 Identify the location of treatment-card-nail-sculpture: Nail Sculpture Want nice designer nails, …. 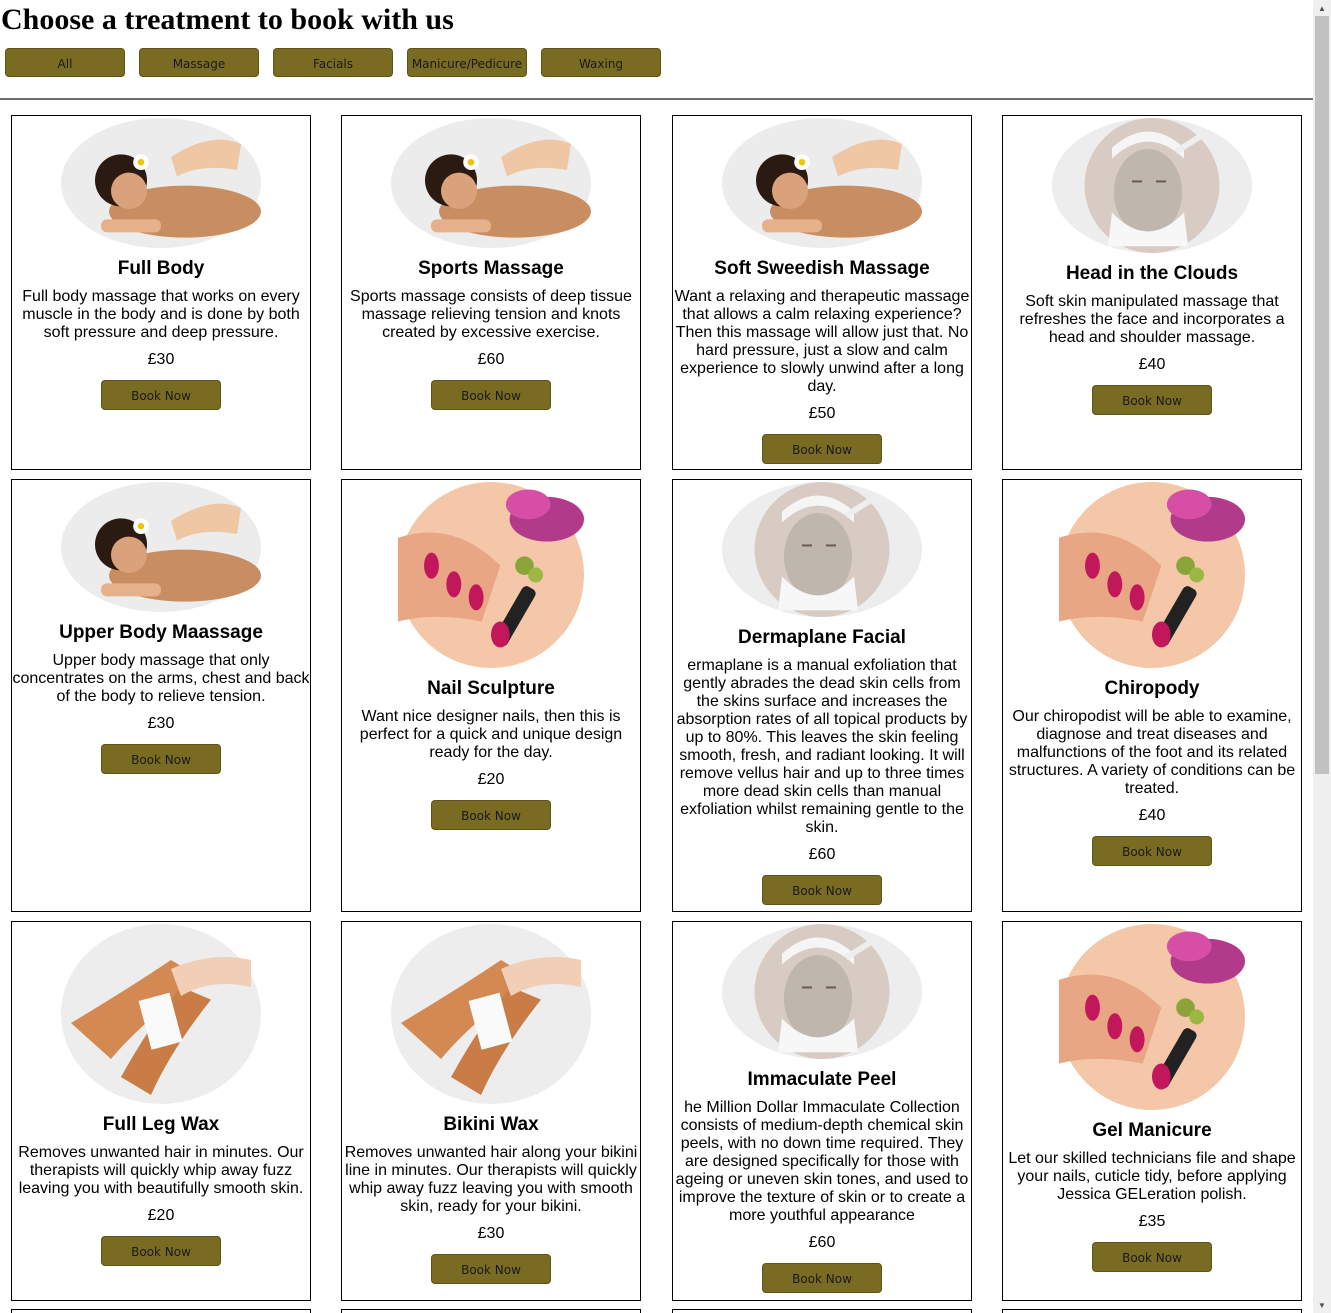
(491, 695).